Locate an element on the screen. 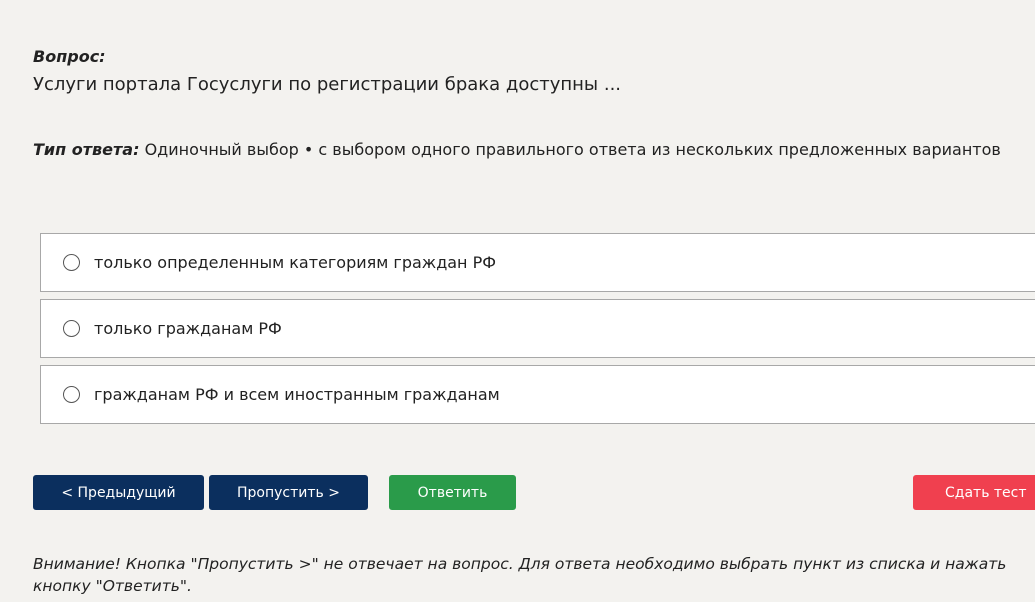  question-label: Вопрос: is located at coordinates (69, 56).